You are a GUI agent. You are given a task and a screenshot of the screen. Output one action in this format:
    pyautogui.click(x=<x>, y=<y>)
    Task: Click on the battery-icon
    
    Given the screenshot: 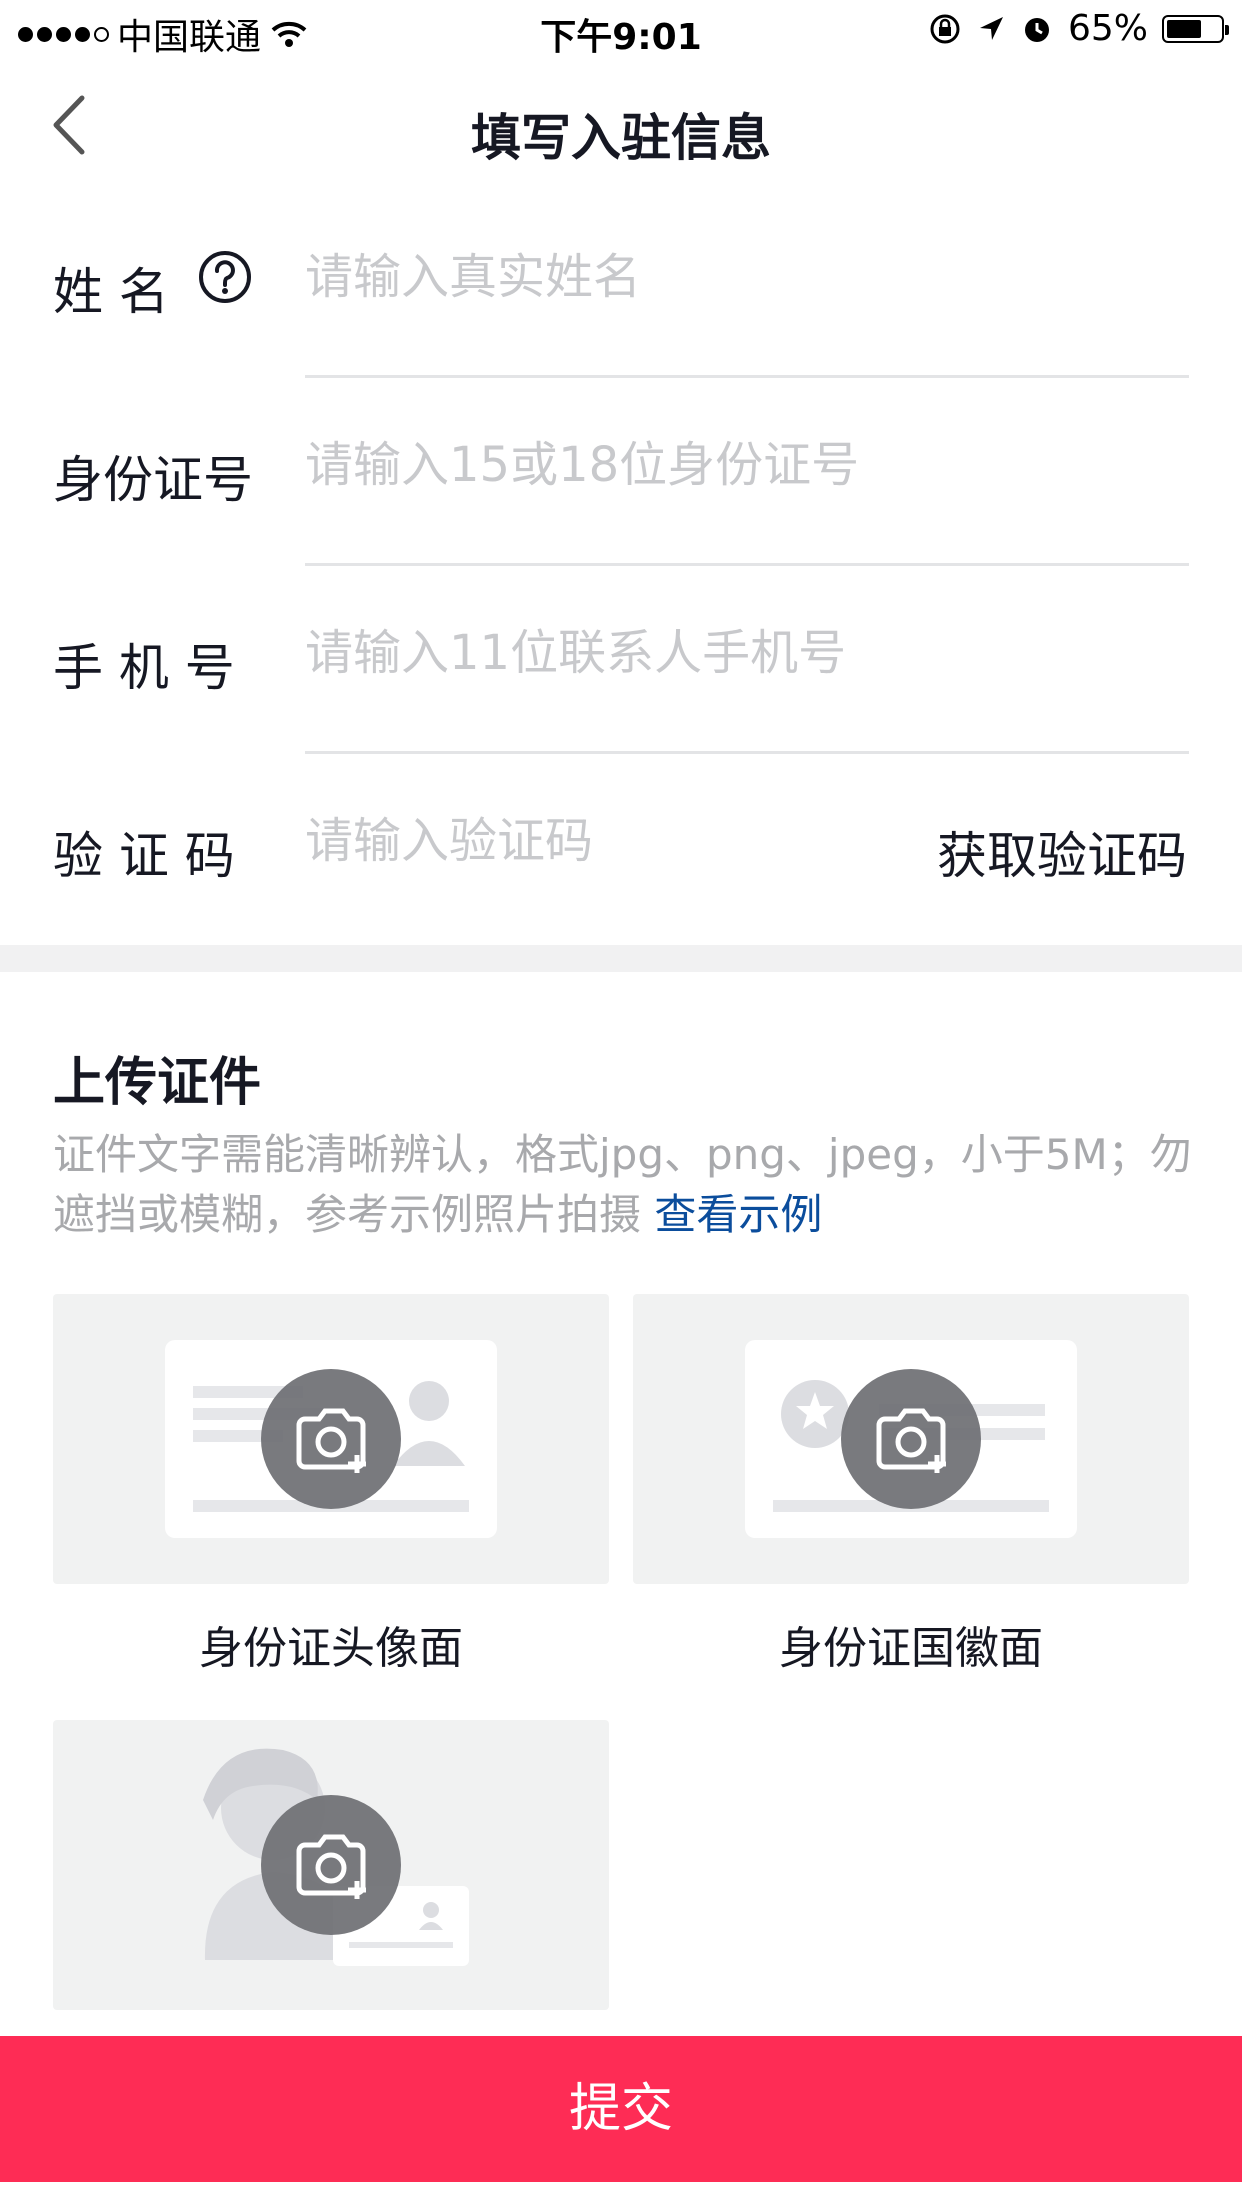 What is the action you would take?
    pyautogui.click(x=1195, y=28)
    